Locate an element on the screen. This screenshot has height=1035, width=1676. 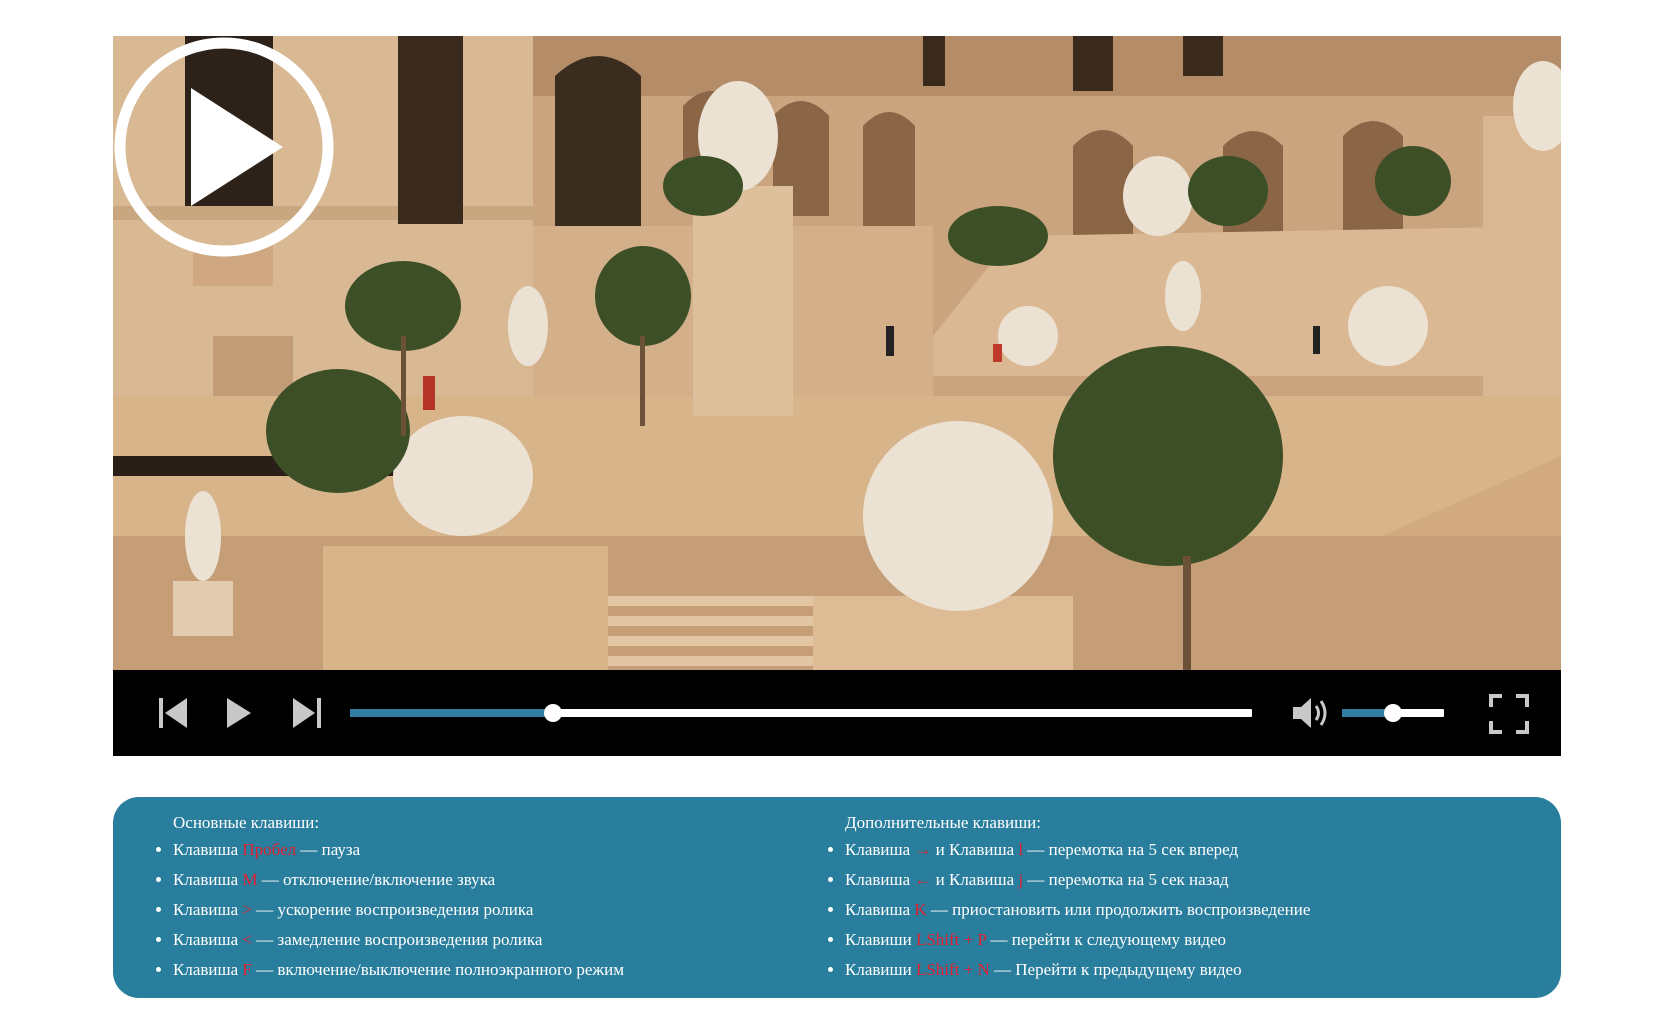
list-item: Клавиша Пробел — пауза is located at coordinates (479, 850).